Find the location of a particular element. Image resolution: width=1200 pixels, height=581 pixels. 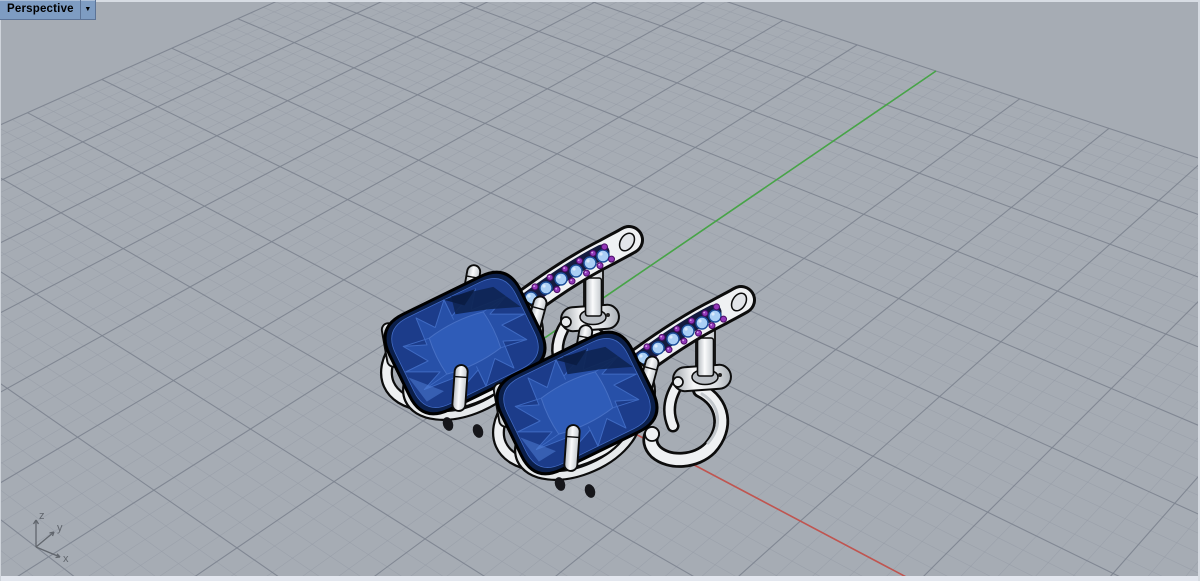

gizmo-z-label: z is located at coordinates (42, 516).